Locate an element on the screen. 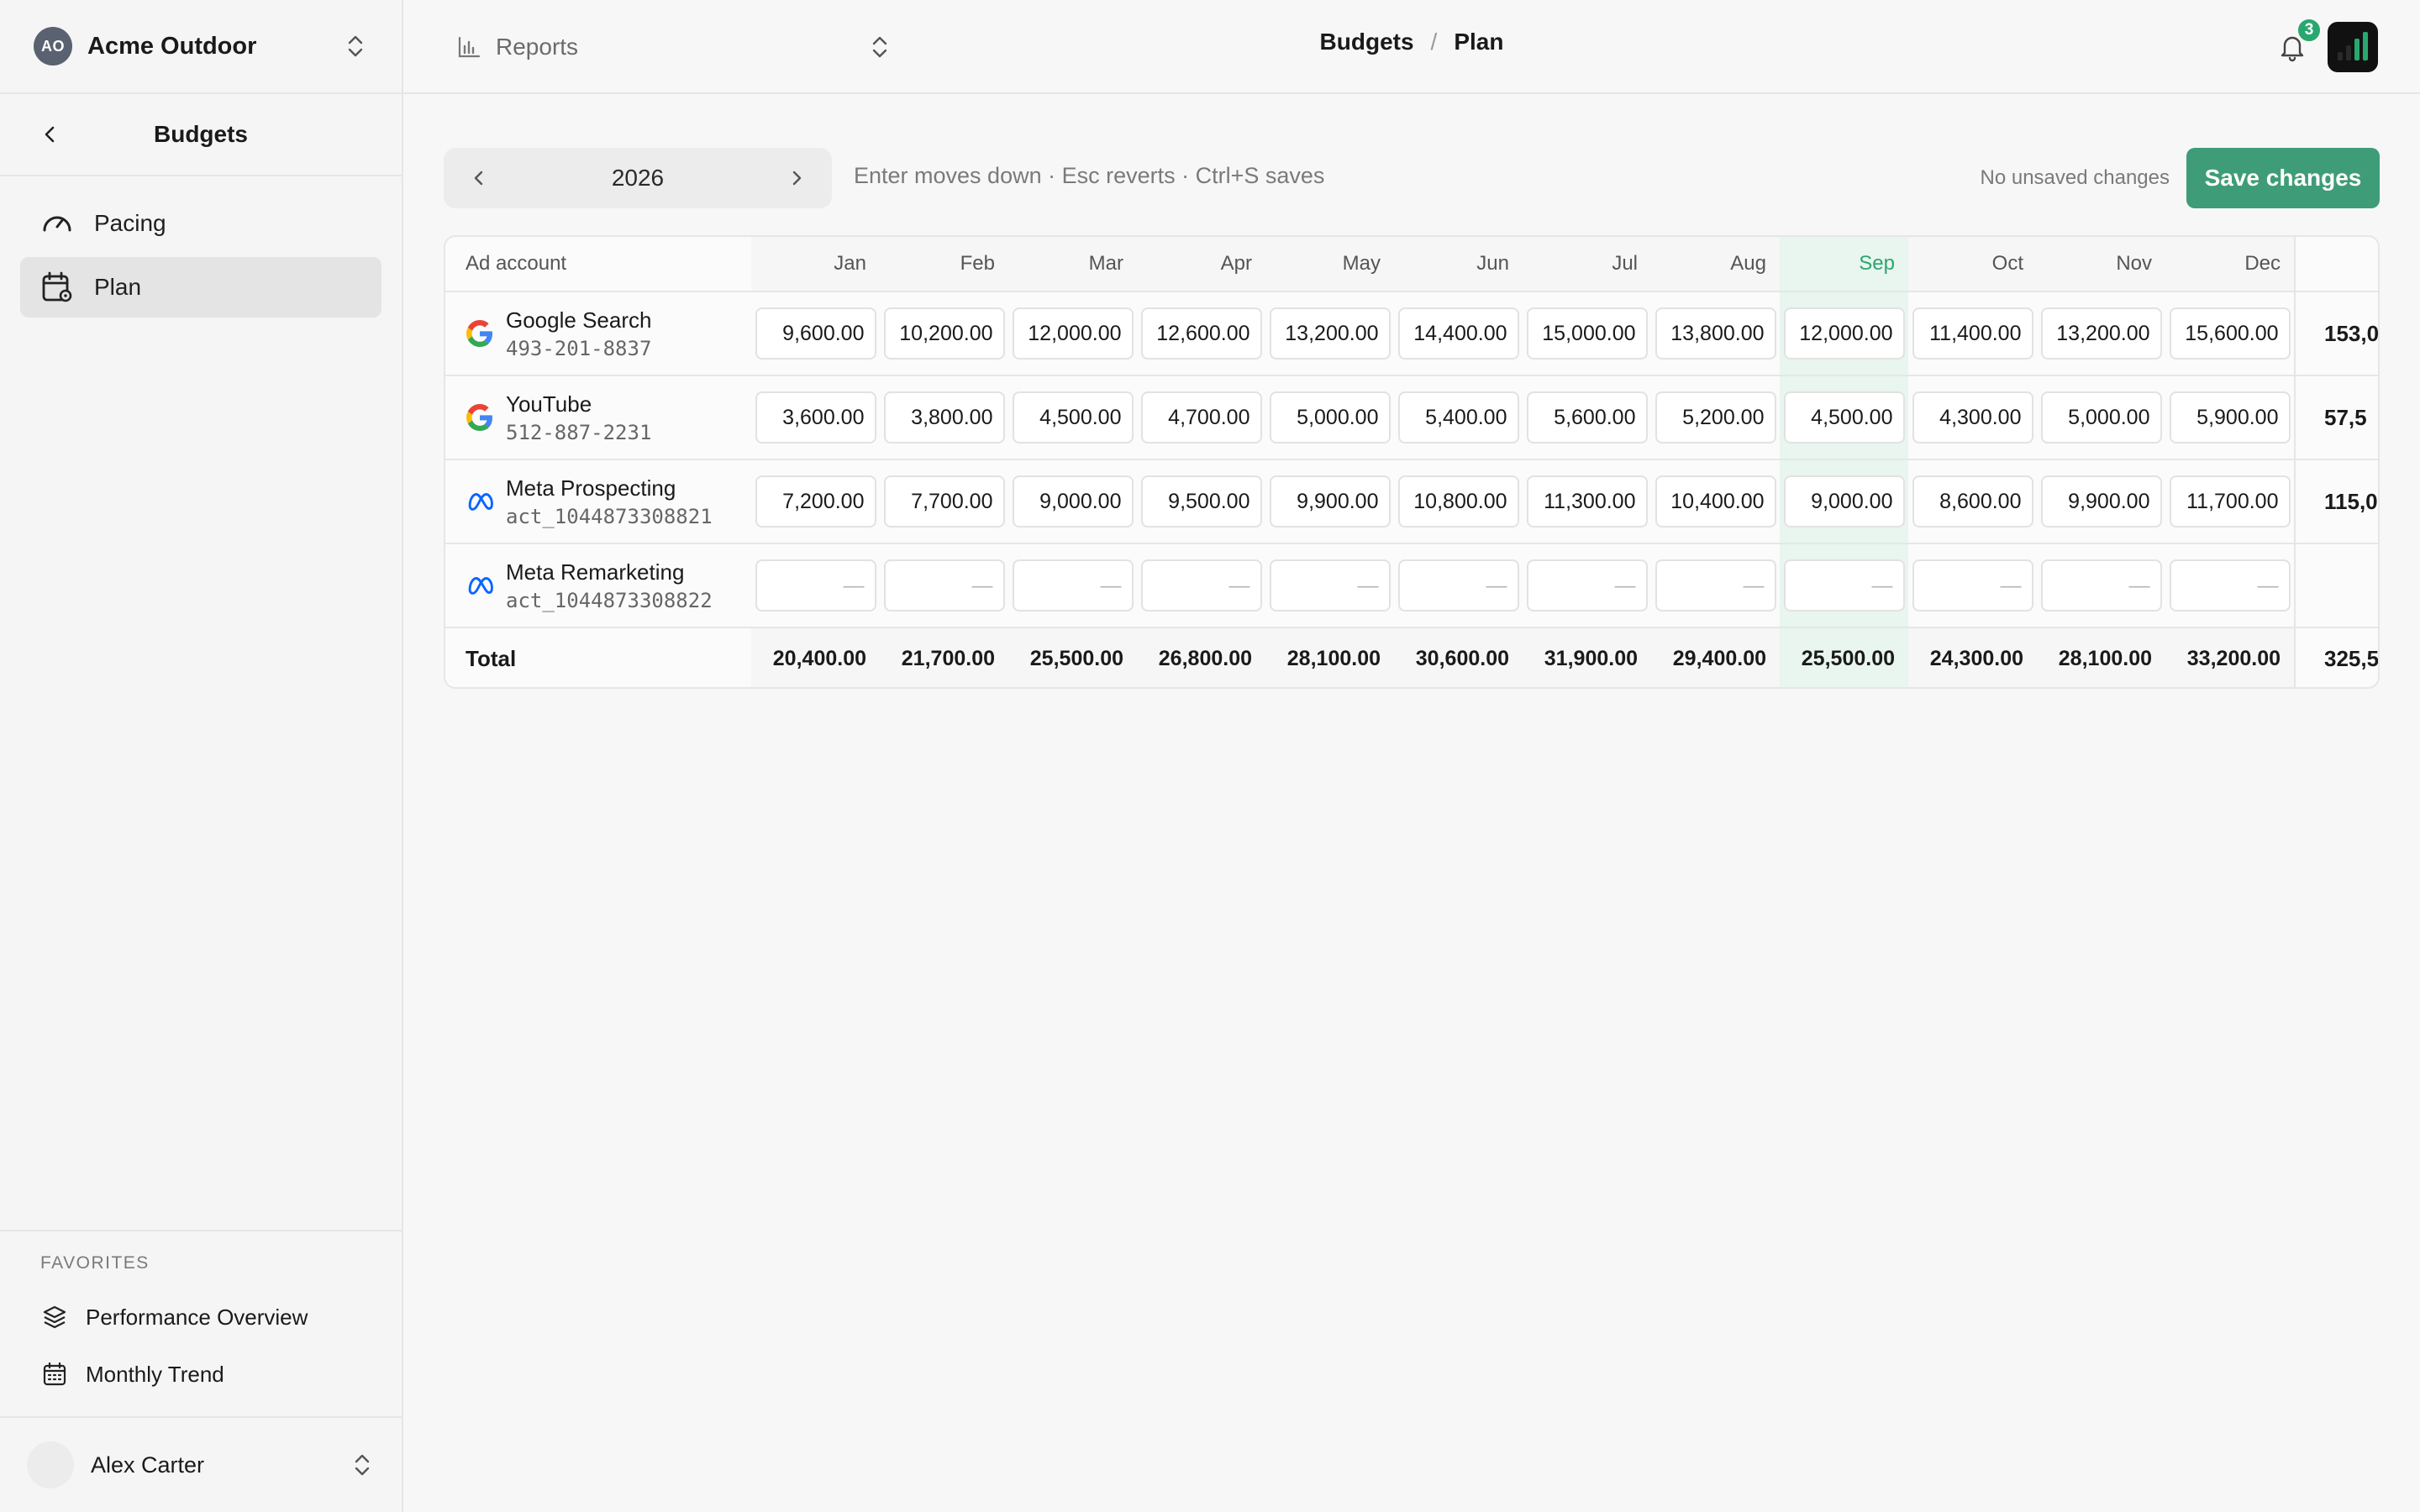  favorite-monthly-trend: Monthly Trend is located at coordinates (201, 1374).